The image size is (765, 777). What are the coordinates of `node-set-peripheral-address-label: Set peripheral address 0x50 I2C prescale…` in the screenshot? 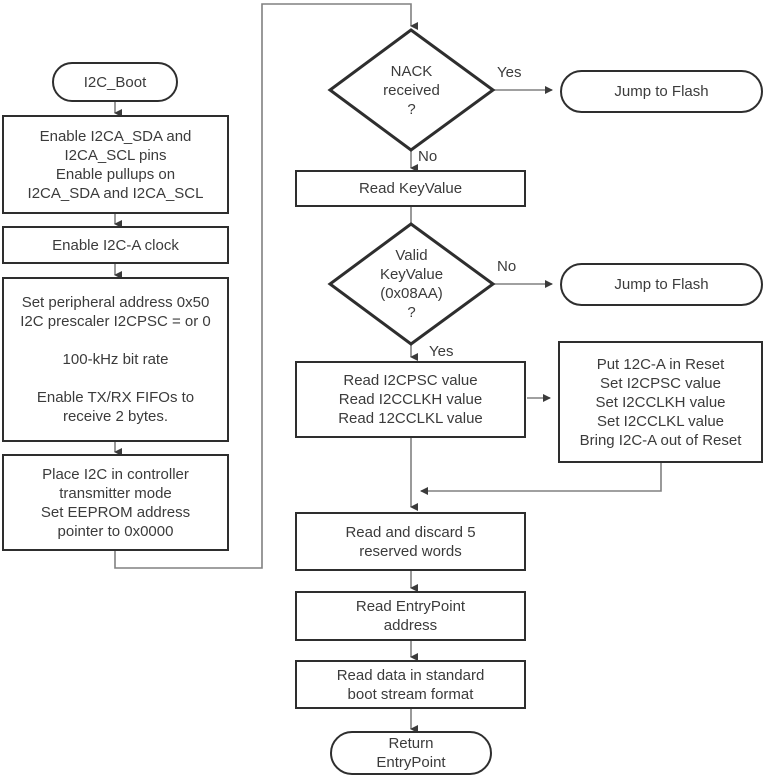 It's located at (115, 359).